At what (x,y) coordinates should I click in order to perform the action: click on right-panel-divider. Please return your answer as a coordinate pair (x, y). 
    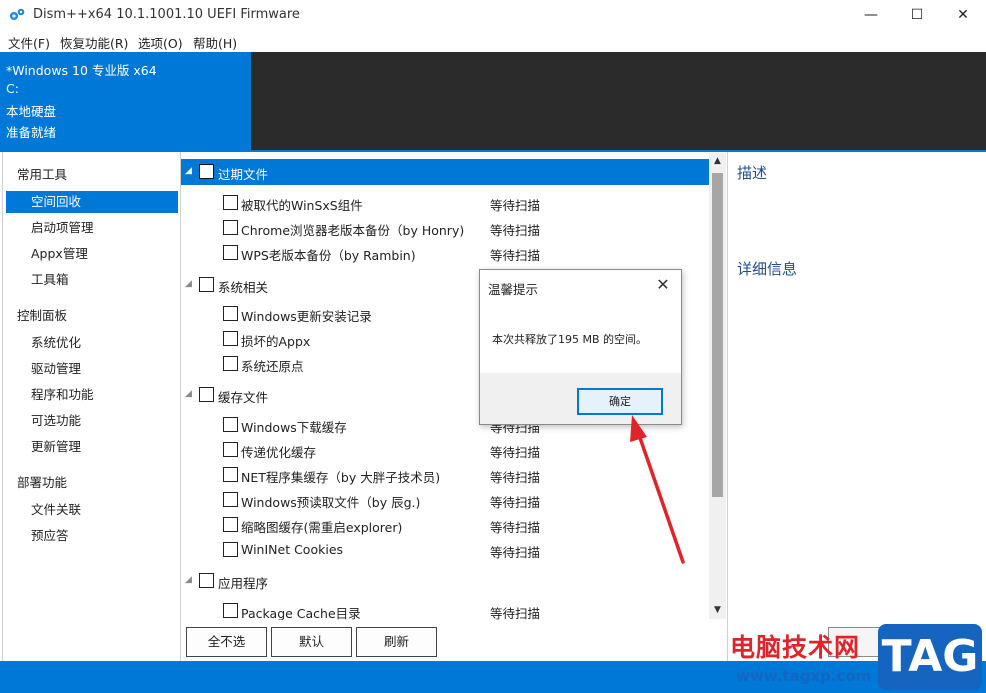
    Looking at the image, I should click on (727, 406).